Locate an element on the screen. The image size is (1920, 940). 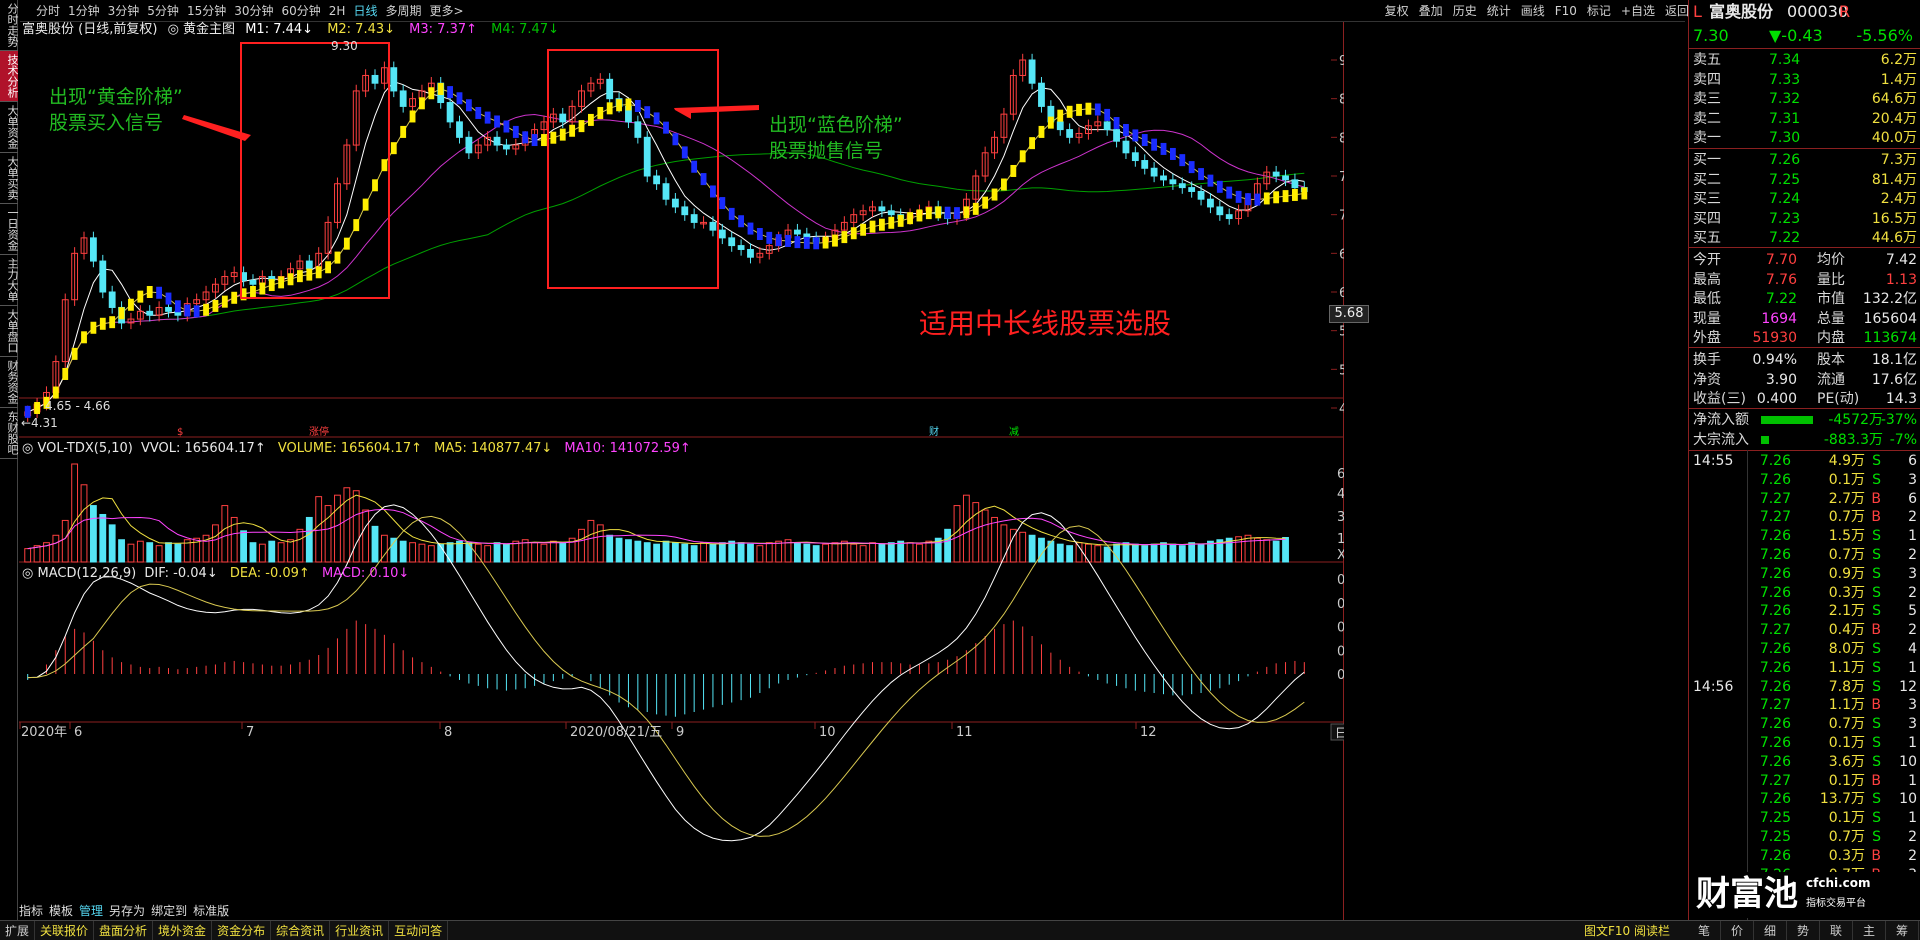
period-8: 日线 is located at coordinates (365, 11).